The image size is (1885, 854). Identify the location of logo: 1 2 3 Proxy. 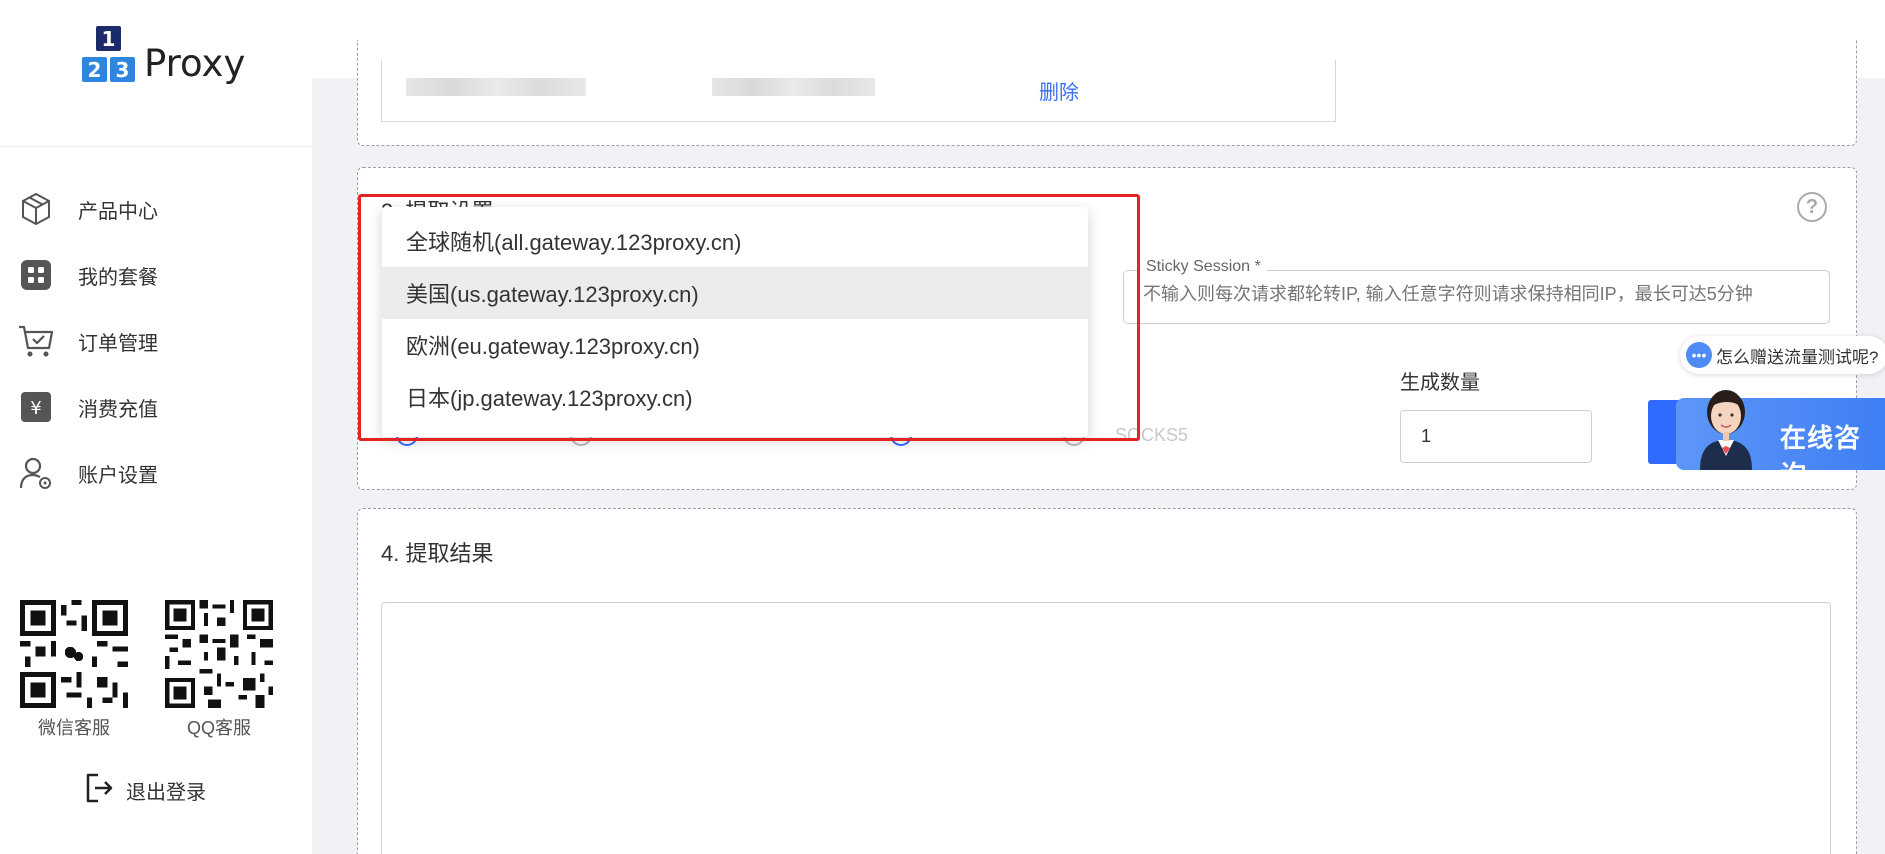
(161, 55).